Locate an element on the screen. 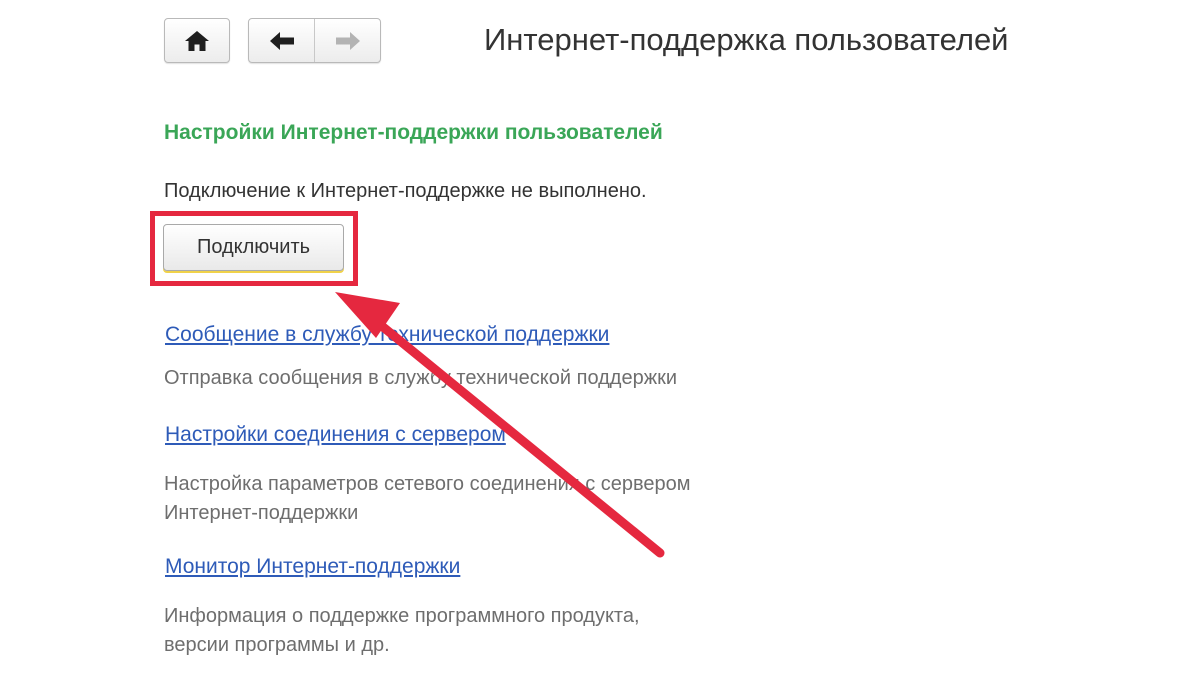  link-monitor-description-line-2: версии программы и др. is located at coordinates (277, 645).